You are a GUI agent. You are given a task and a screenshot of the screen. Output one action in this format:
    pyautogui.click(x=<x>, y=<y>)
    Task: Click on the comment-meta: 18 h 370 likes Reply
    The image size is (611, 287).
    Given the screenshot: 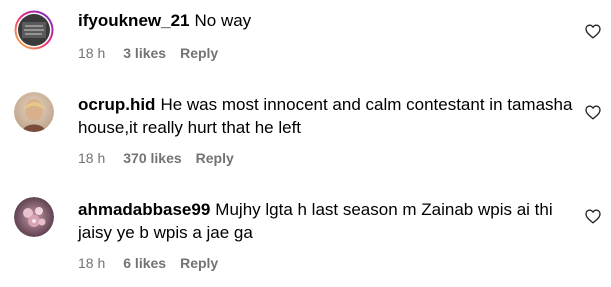 What is the action you would take?
    pyautogui.click(x=156, y=158)
    